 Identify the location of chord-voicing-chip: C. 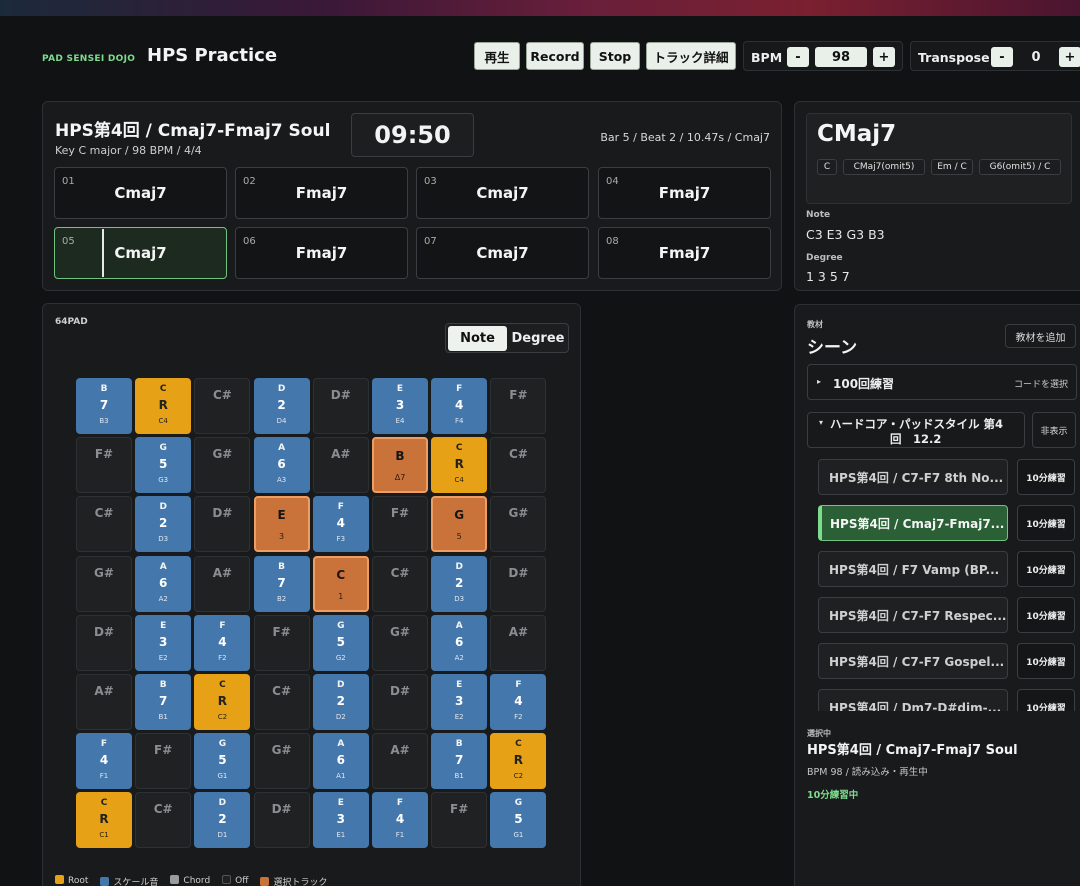
(827, 167).